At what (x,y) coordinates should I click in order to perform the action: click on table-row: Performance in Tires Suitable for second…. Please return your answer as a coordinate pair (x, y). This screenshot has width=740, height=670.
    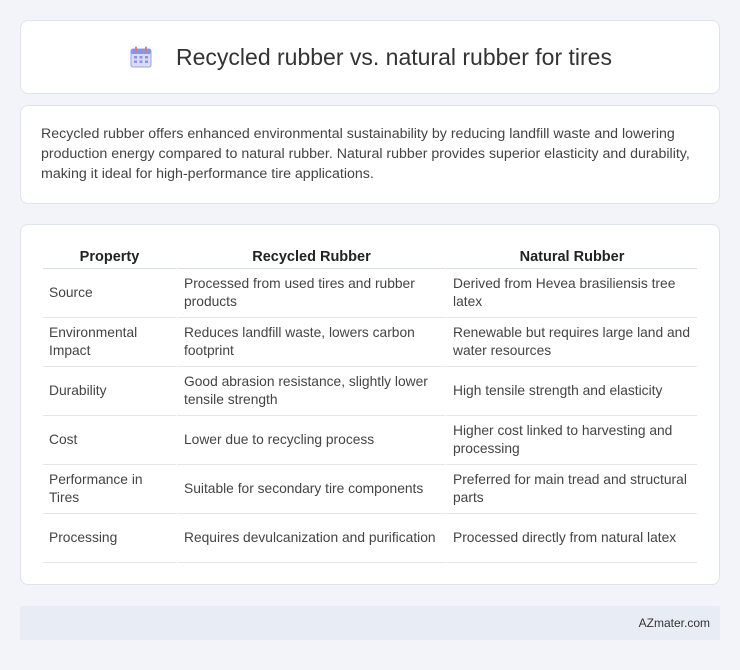
    Looking at the image, I should click on (370, 489).